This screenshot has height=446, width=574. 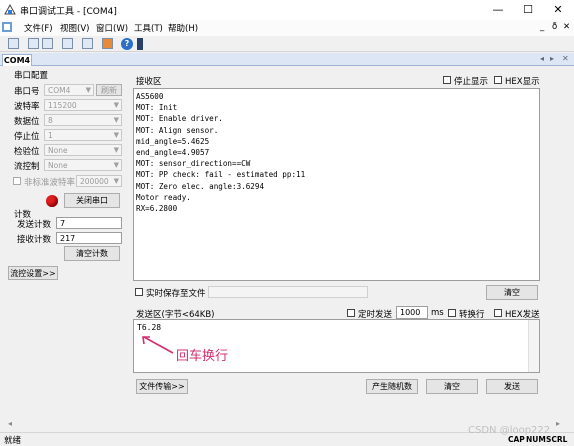 I want to click on send-count-label: 发送计数, so click(x=34, y=225).